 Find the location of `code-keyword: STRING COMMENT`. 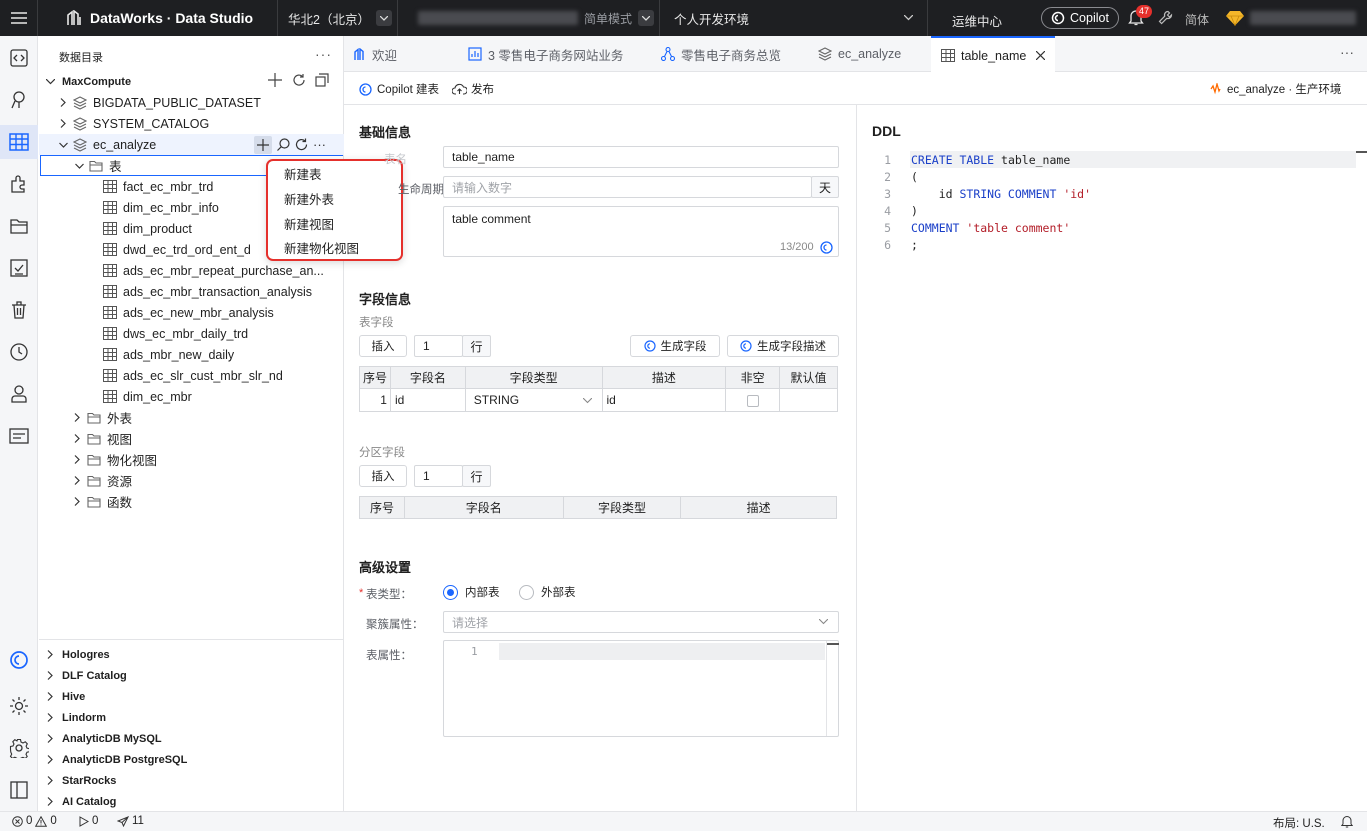

code-keyword: STRING COMMENT is located at coordinates (1008, 193).